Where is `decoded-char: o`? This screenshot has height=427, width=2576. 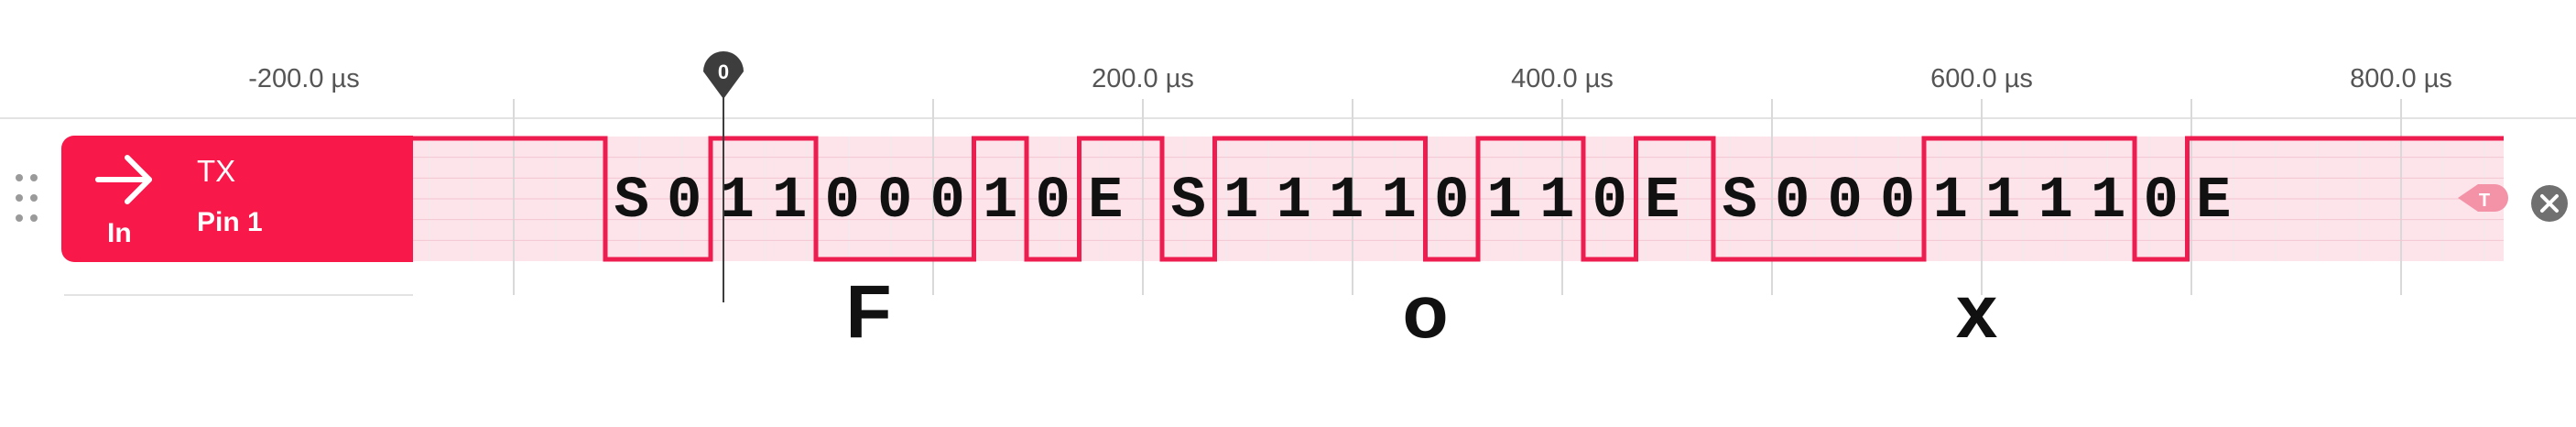
decoded-char: o is located at coordinates (1425, 312).